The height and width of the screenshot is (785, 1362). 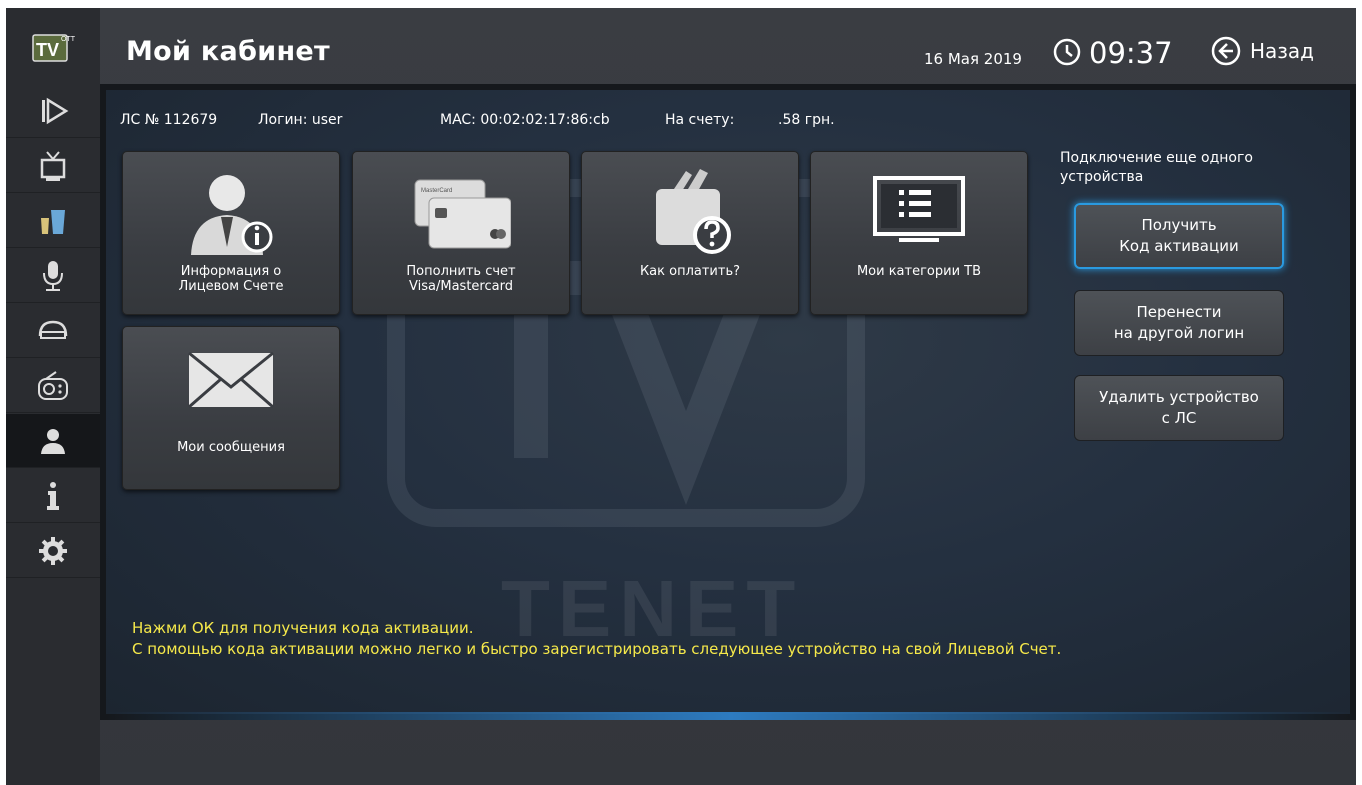 I want to click on svg-text: OTT, so click(x=68, y=39).